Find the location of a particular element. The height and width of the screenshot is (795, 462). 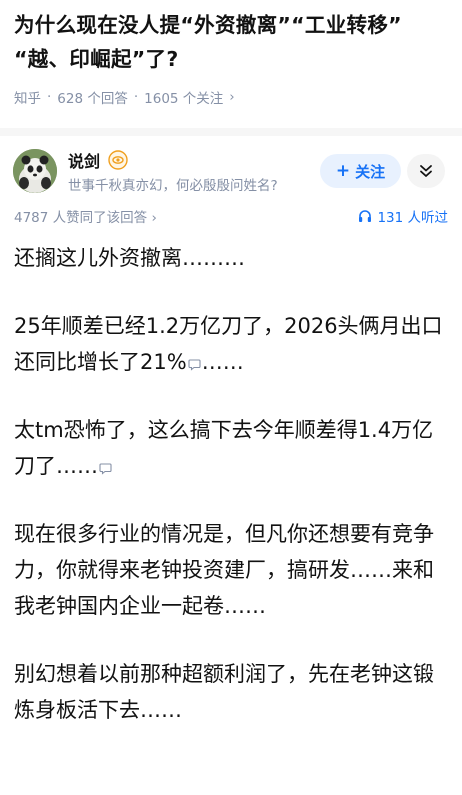

section-divider is located at coordinates (231, 132).